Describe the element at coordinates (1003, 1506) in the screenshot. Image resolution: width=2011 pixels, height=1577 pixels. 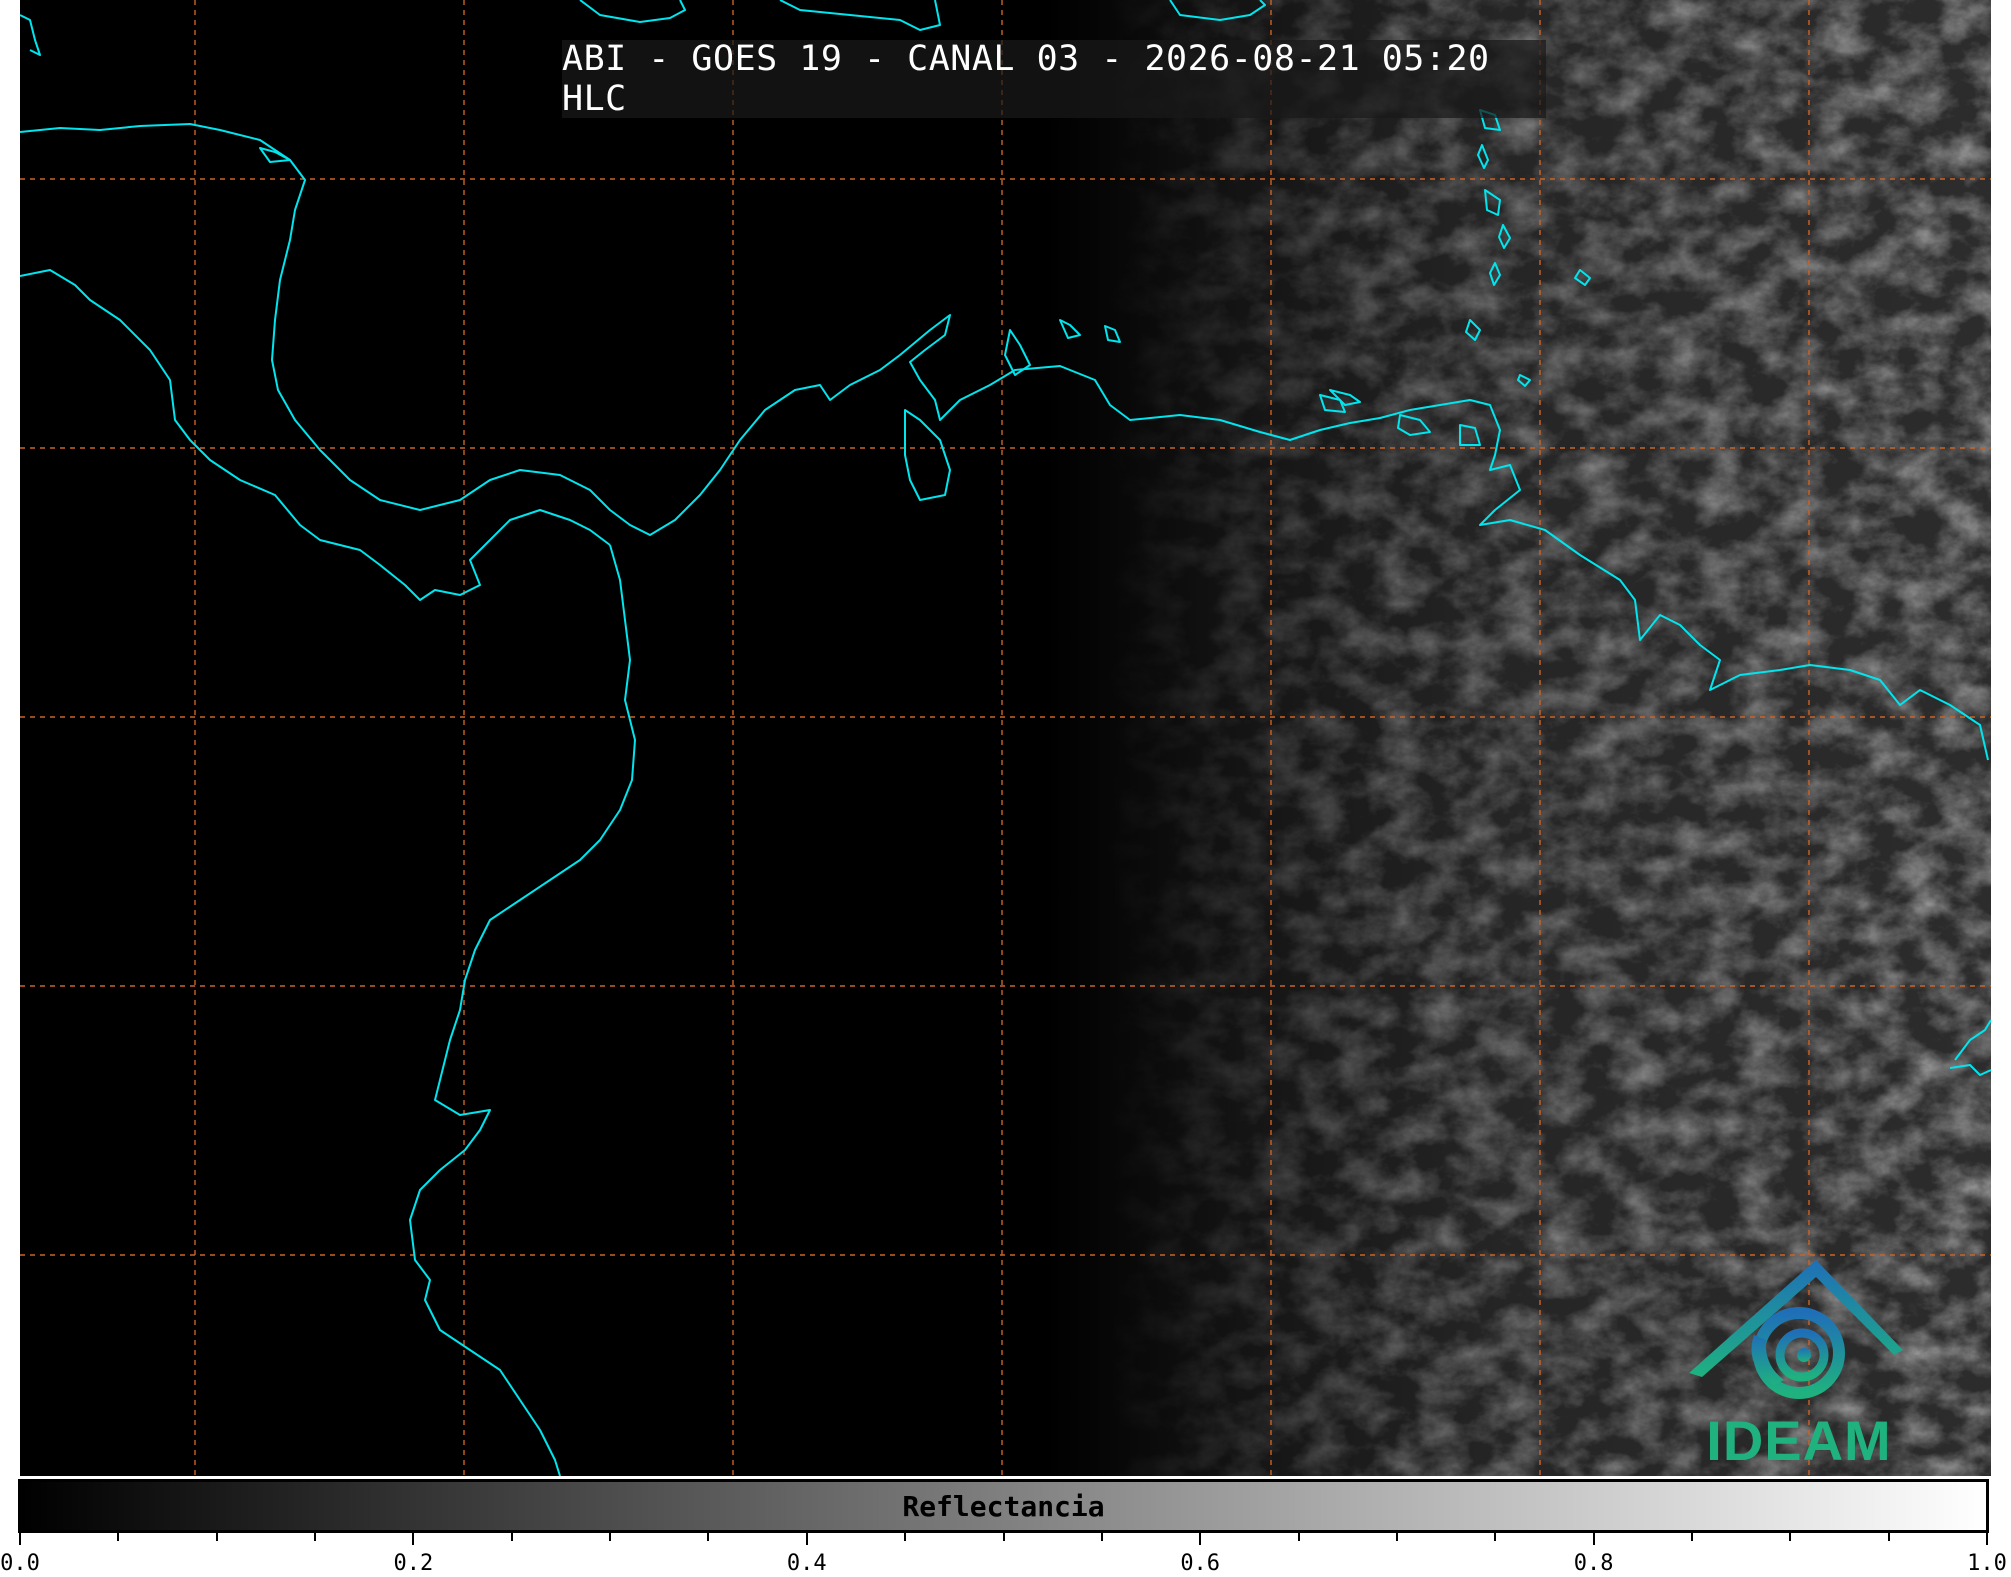
I see `colorbar-label: Reflectancia` at that location.